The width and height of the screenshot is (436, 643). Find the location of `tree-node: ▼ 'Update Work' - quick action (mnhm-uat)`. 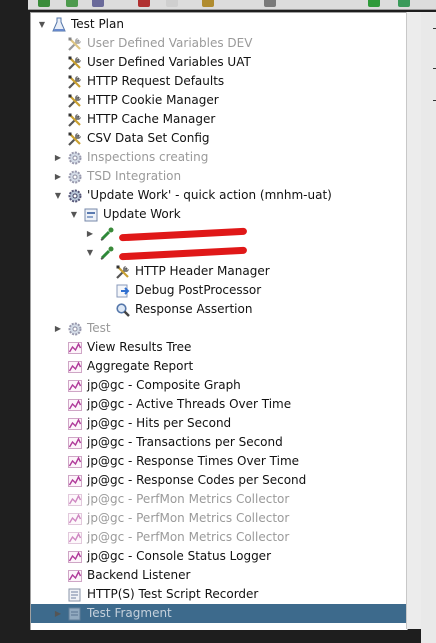

tree-node: ▼ 'Update Work' - quick action (mnhm-uat) is located at coordinates (219, 195).